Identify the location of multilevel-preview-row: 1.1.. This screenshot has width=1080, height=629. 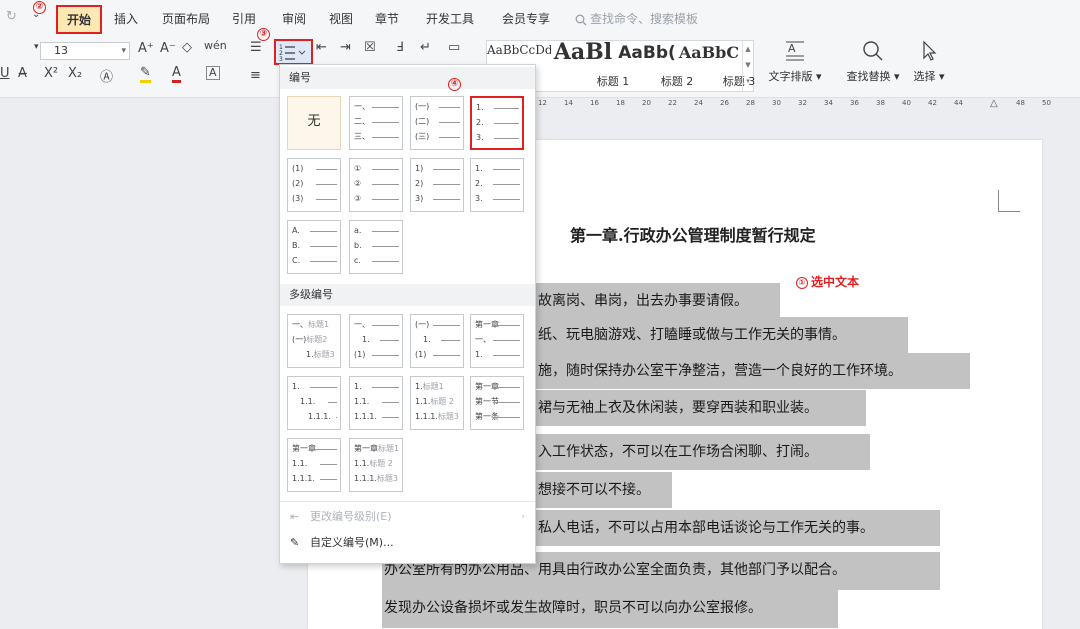
(314, 463).